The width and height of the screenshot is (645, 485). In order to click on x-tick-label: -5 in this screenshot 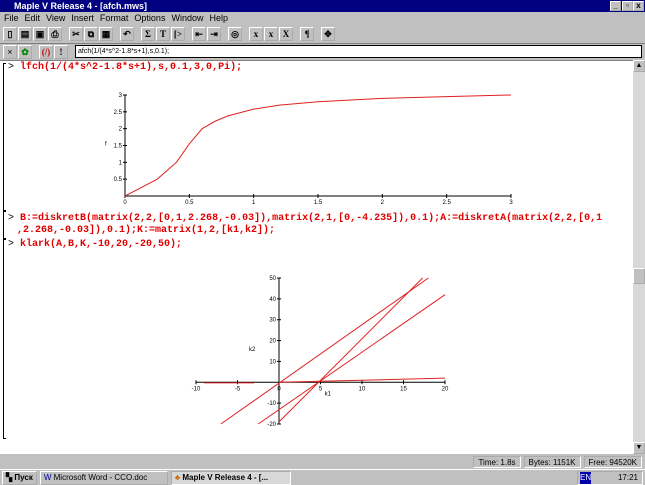, I will do `click(238, 389)`.